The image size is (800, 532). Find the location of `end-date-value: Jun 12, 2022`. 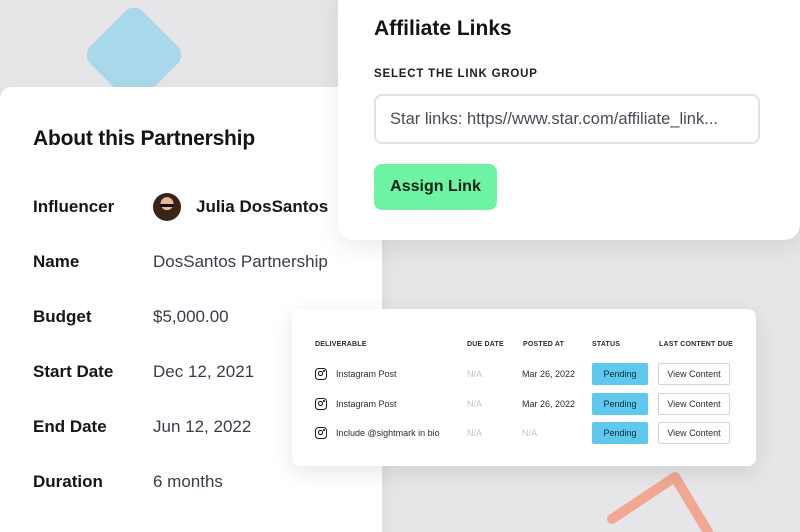

end-date-value: Jun 12, 2022 is located at coordinates (202, 426).